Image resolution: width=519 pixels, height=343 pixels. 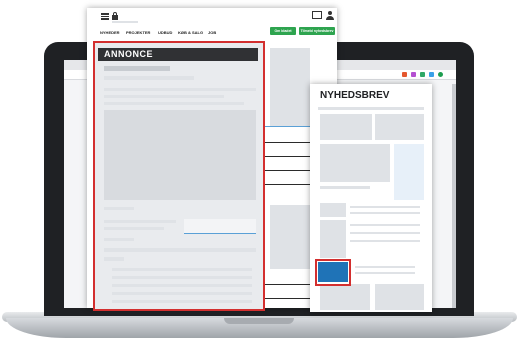 What do you see at coordinates (409, 172) in the screenshot?
I see `newsletter-sidebar-placeholder` at bounding box center [409, 172].